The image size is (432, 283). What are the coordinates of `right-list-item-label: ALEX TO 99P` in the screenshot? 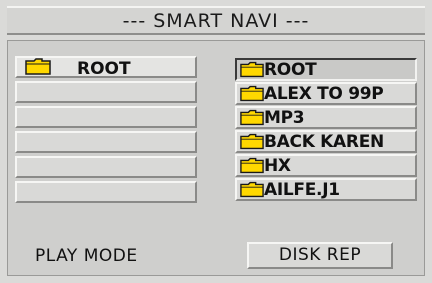 It's located at (324, 94).